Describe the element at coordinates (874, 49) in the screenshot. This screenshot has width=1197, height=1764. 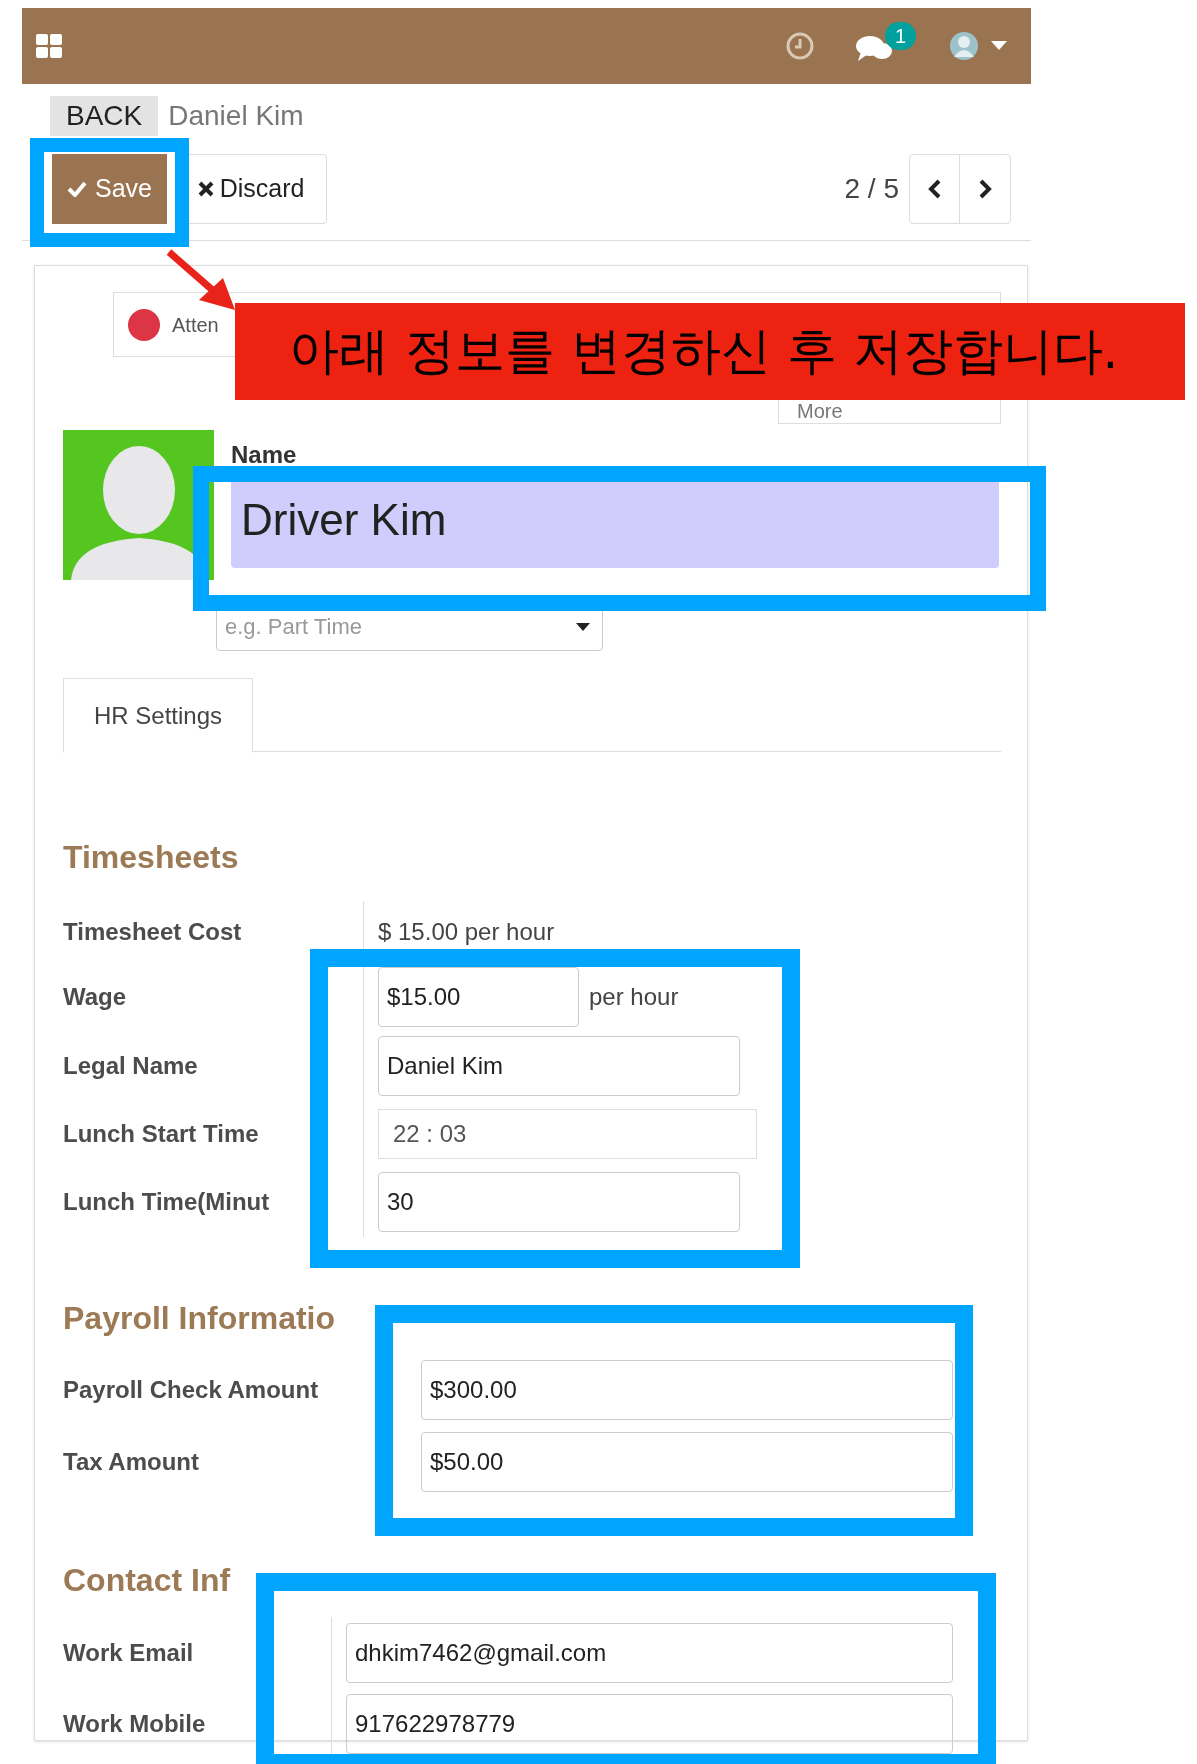
I see `chat-icon` at that location.